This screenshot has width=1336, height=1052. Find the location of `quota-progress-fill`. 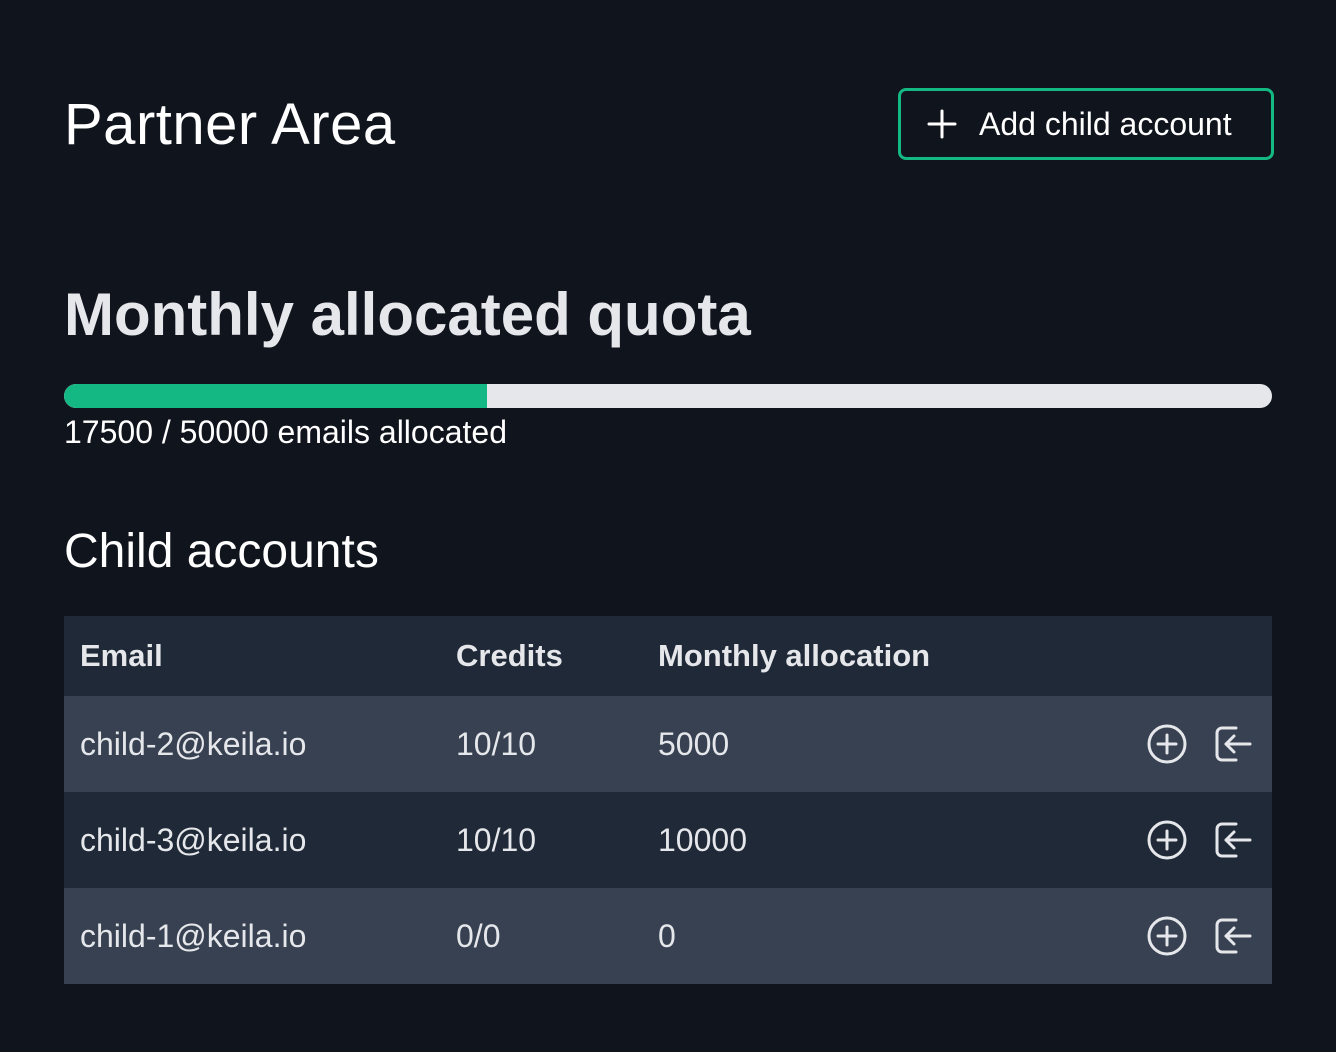

quota-progress-fill is located at coordinates (275, 396).